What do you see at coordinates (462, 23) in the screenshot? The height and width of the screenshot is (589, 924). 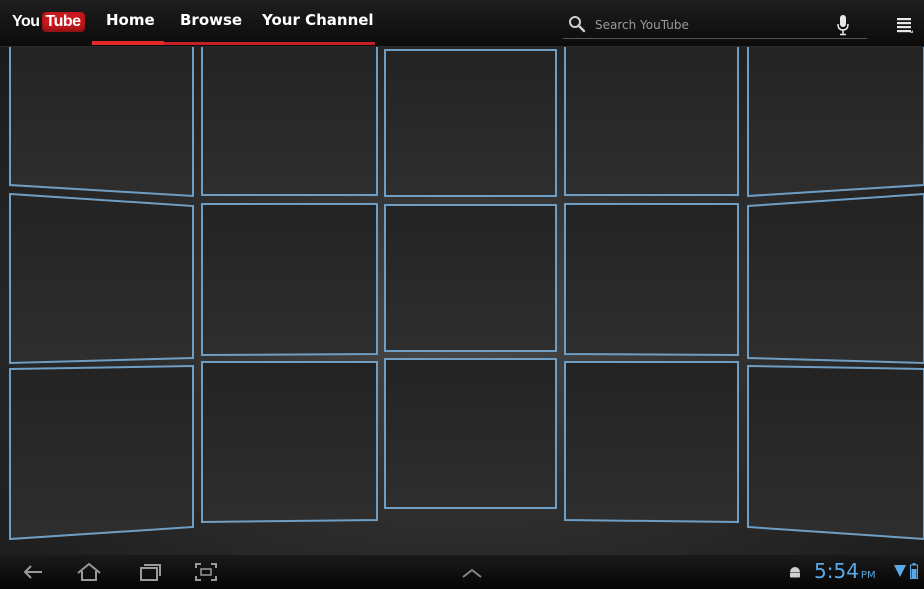 I see `action-bar: You Tube Home Browse Your Channel` at bounding box center [462, 23].